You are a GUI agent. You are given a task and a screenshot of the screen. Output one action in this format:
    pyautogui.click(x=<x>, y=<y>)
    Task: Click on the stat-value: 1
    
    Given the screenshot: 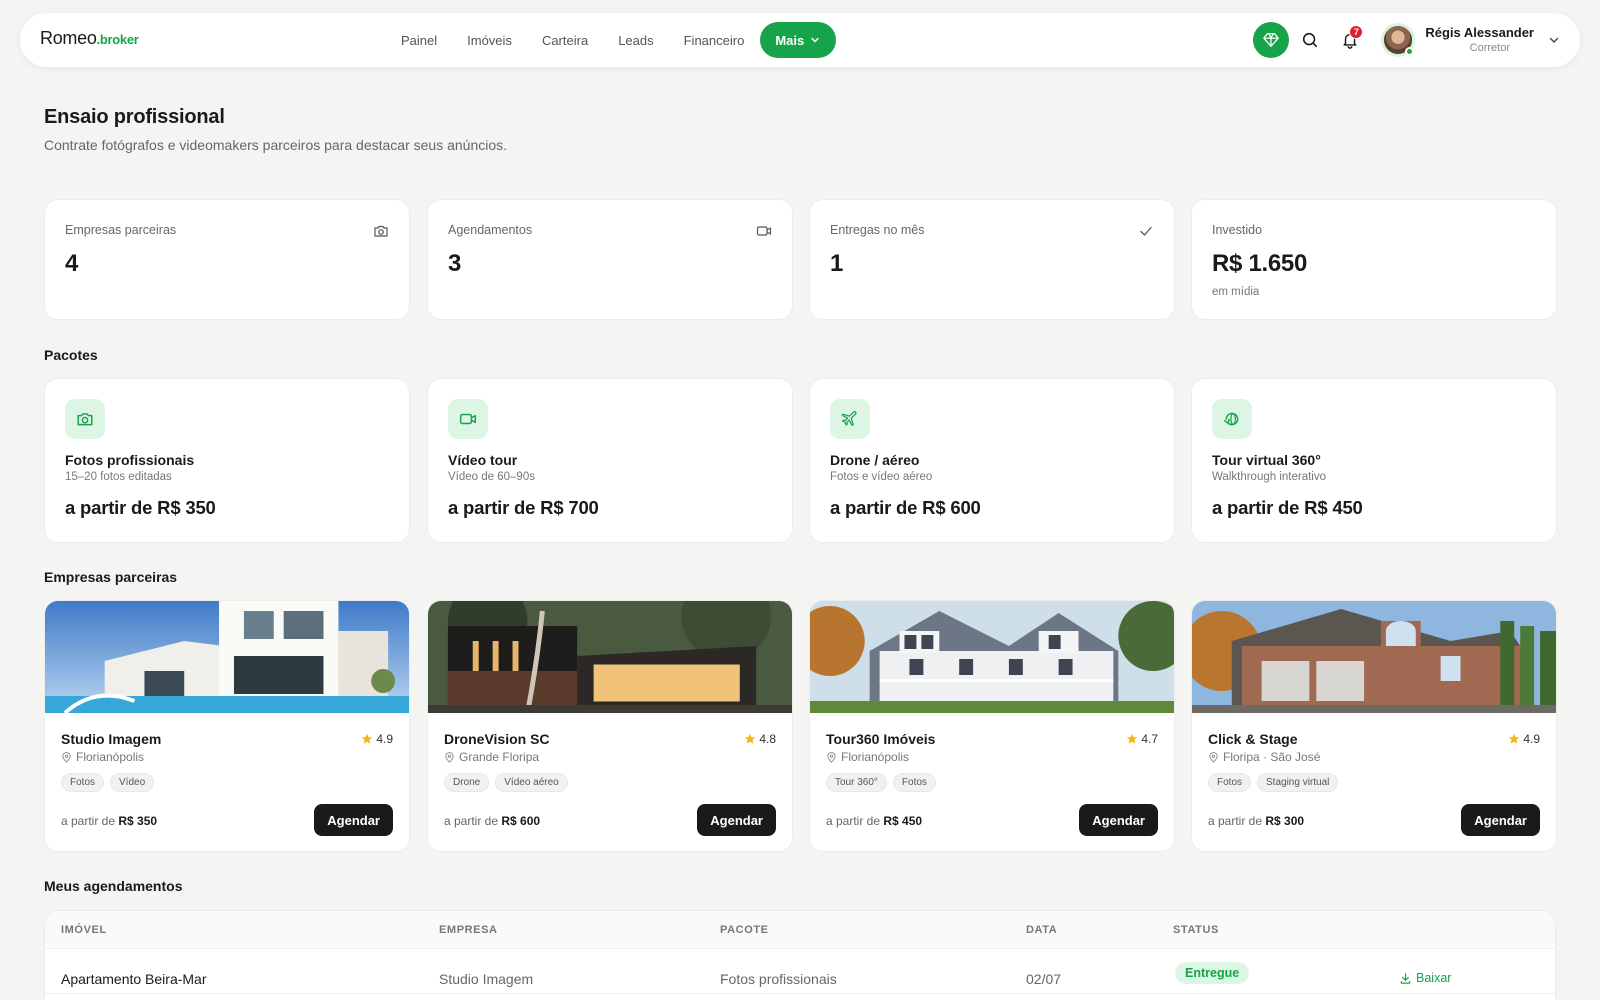 What is the action you would take?
    pyautogui.click(x=837, y=263)
    